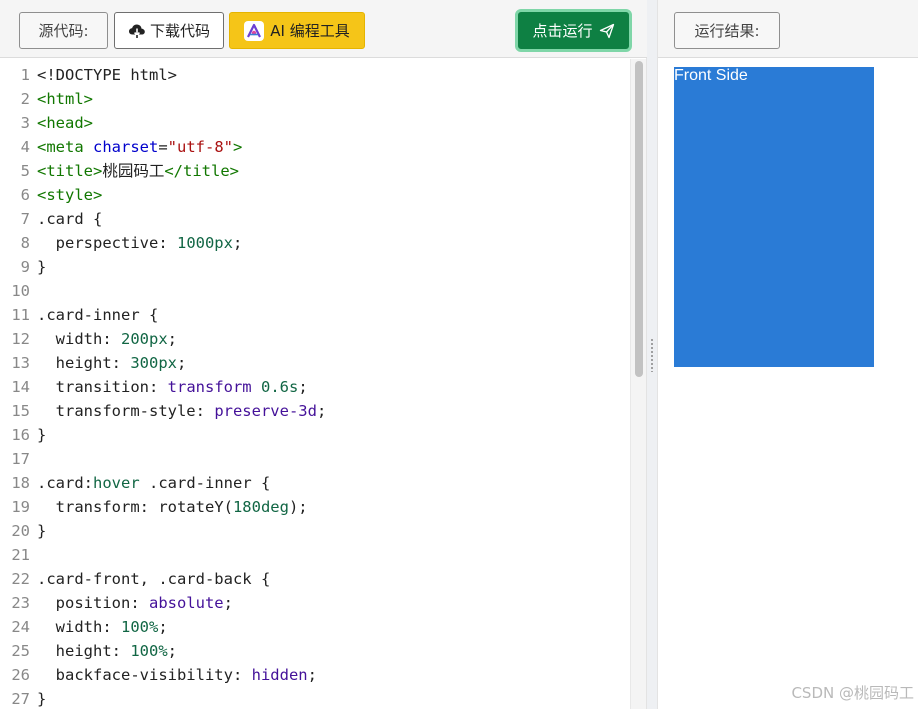  I want to click on code-line: .card {, so click(333, 219).